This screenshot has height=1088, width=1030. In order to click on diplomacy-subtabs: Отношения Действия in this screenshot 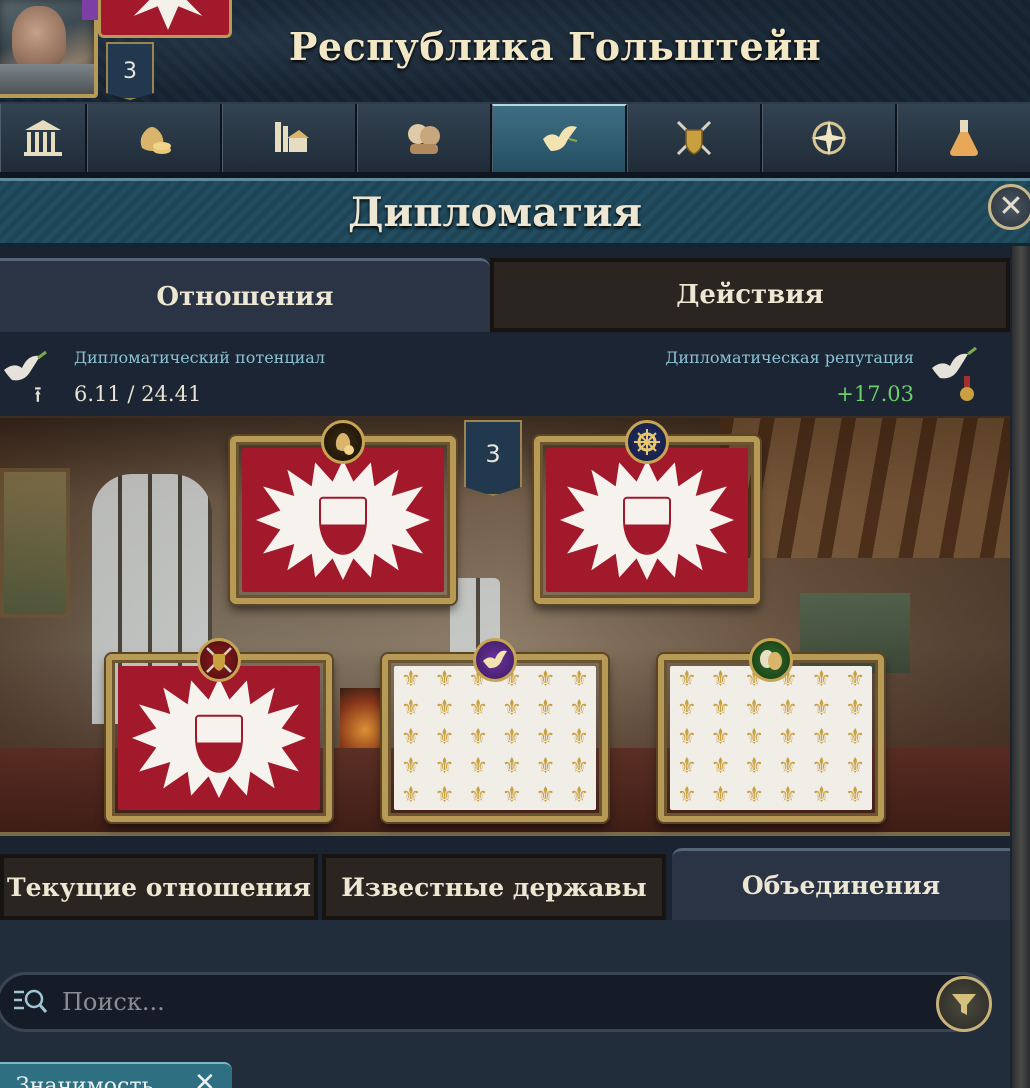, I will do `click(505, 295)`.